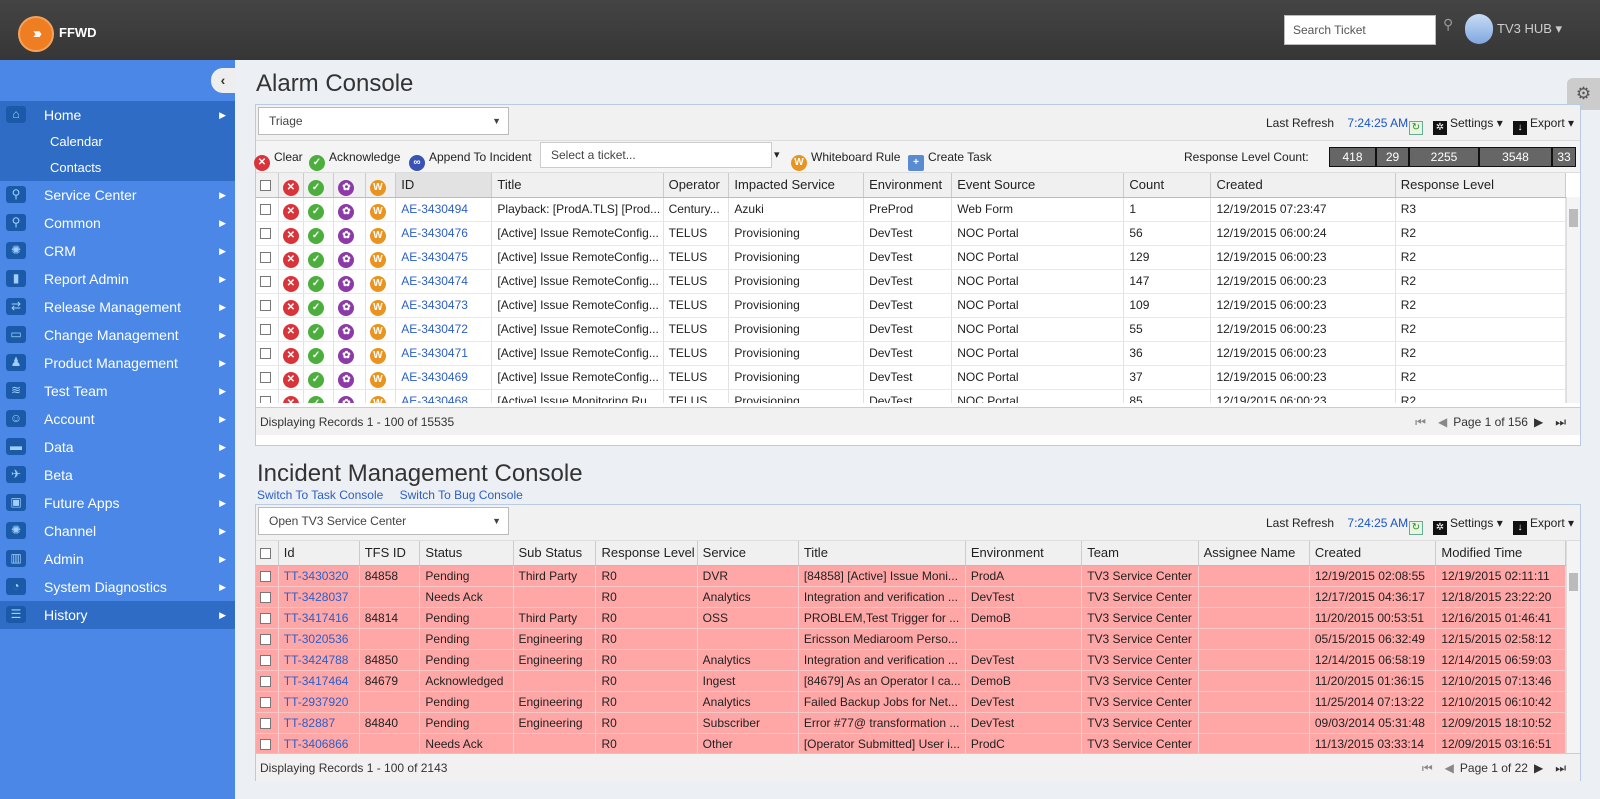 The width and height of the screenshot is (1600, 799). Describe the element at coordinates (383, 521) in the screenshot. I see `incident-view-select: Open TV3 Service Center ▼` at that location.